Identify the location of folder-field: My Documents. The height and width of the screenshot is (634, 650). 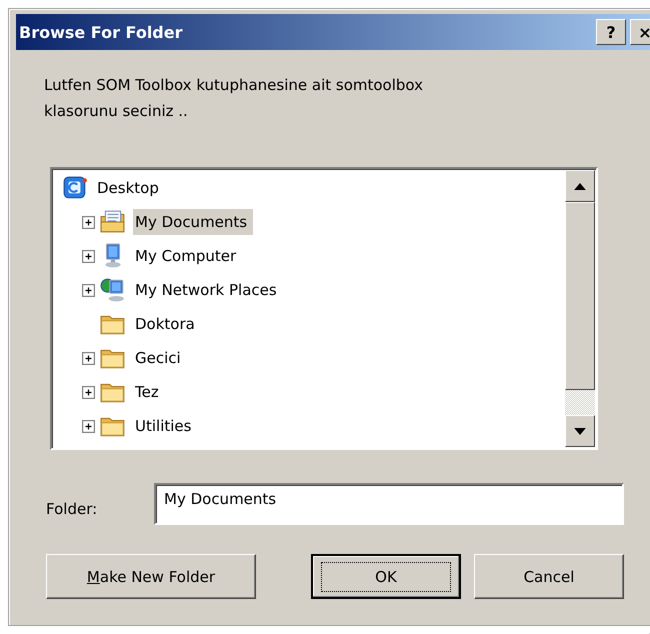
(389, 504).